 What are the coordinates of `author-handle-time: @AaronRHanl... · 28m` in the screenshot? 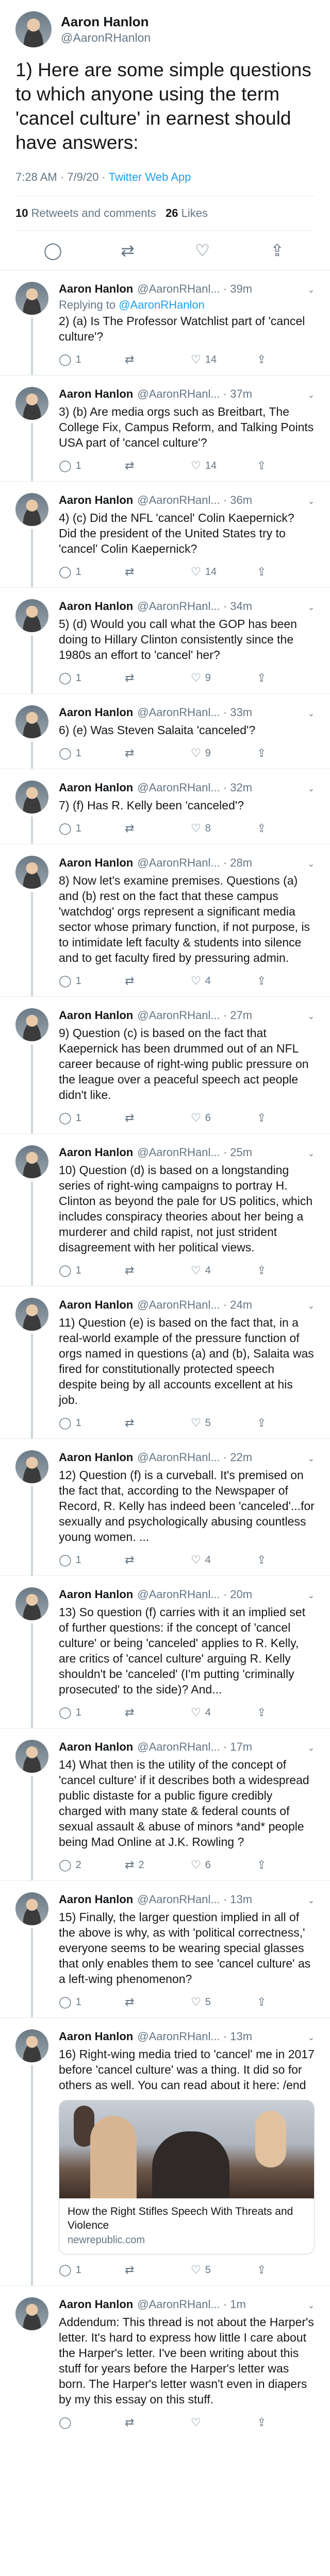 It's located at (220, 863).